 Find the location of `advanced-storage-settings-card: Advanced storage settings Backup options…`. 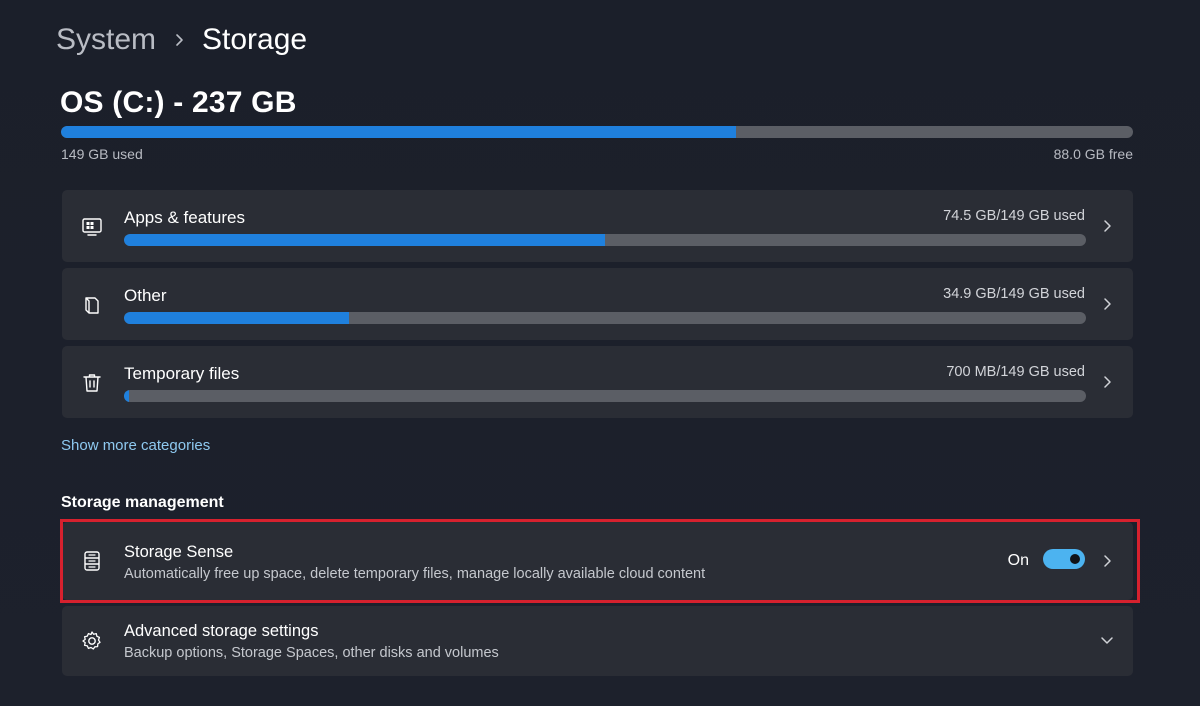

advanced-storage-settings-card: Advanced storage settings Backup options… is located at coordinates (597, 641).